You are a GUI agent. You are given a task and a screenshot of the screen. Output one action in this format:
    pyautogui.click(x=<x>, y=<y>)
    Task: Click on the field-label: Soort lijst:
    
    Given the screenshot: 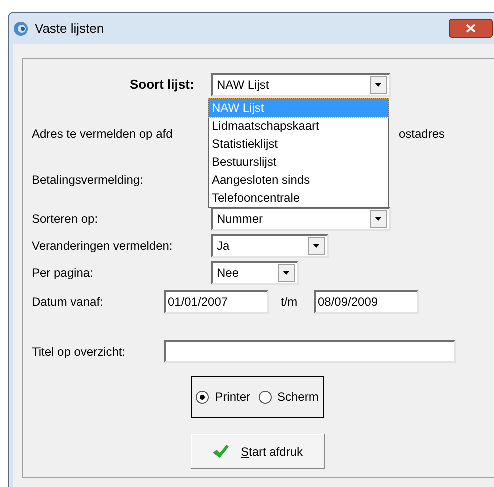 What is the action you would take?
    pyautogui.click(x=163, y=85)
    